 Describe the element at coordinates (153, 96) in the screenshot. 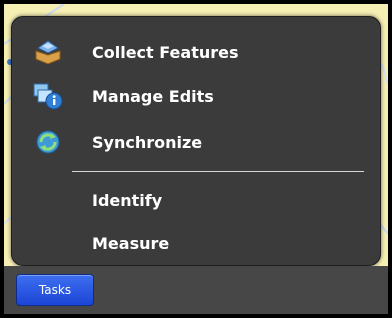

I see `menu-item-label: Manage Edits` at that location.